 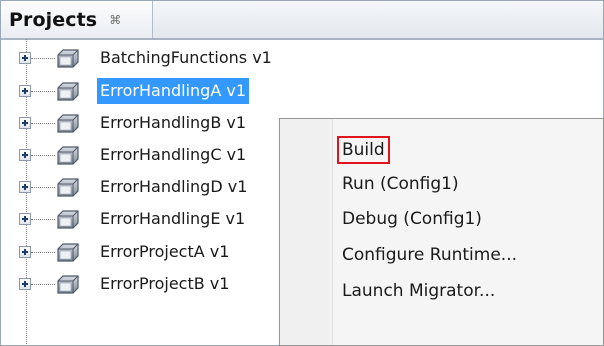 I want to click on project-label: ErrorProjectB v1, so click(x=164, y=284).